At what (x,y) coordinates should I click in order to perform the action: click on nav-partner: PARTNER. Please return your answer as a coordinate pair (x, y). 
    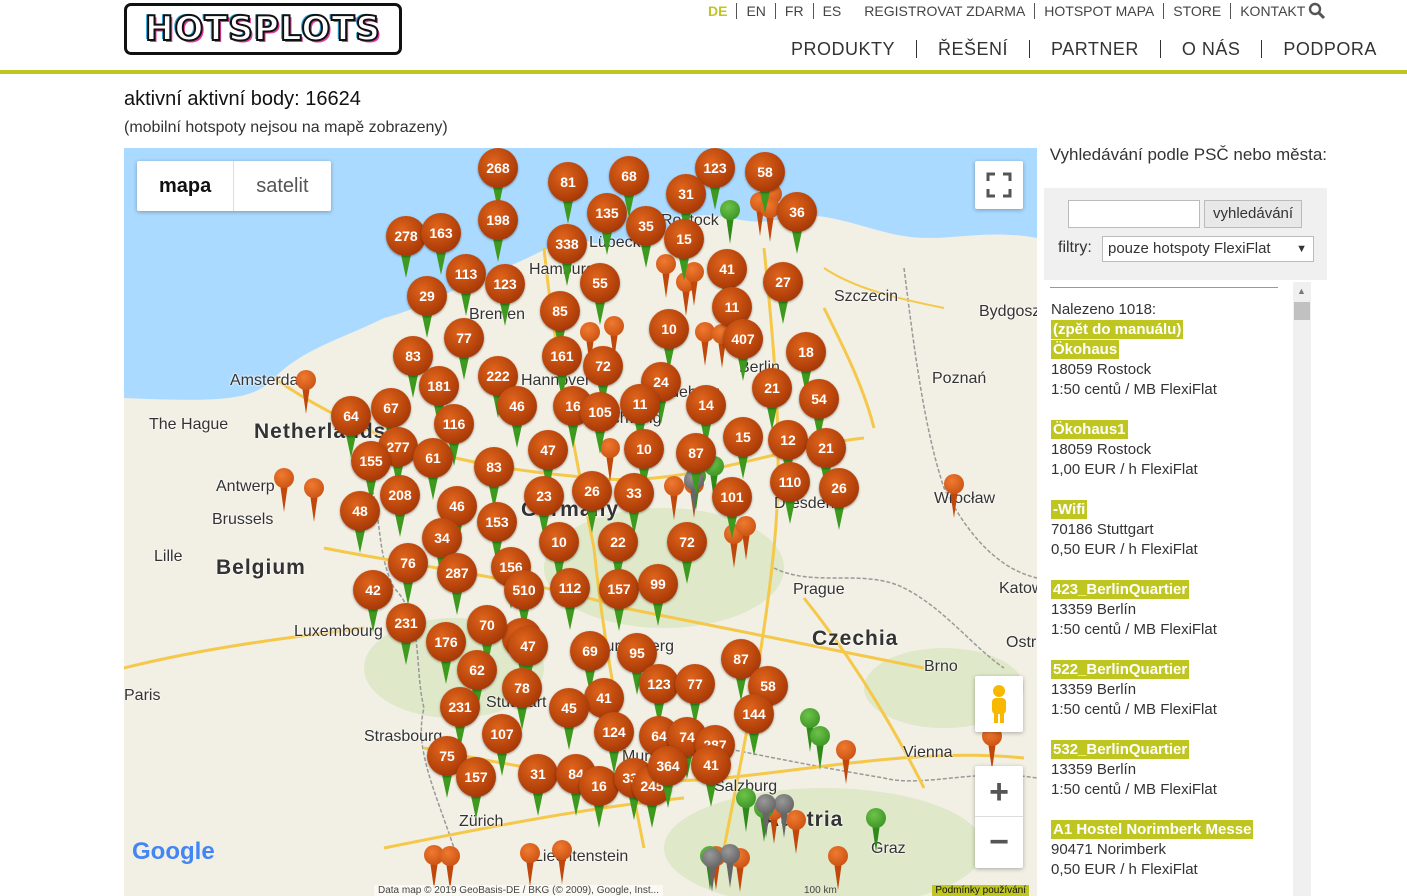
    Looking at the image, I should click on (1094, 49).